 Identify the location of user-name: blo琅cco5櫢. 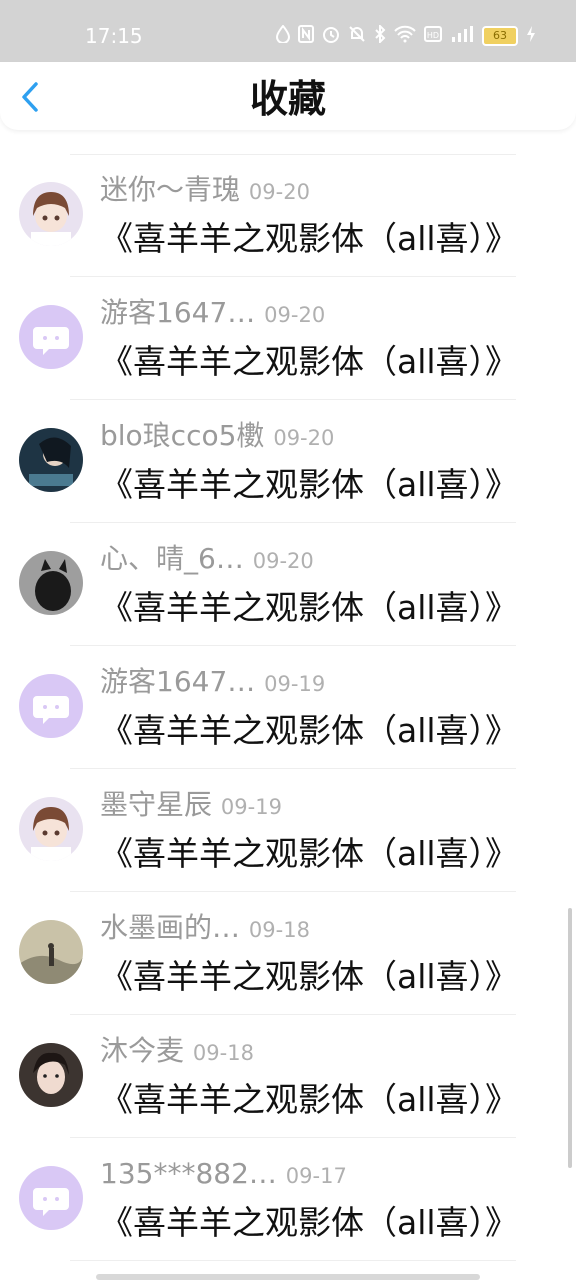
(182, 435).